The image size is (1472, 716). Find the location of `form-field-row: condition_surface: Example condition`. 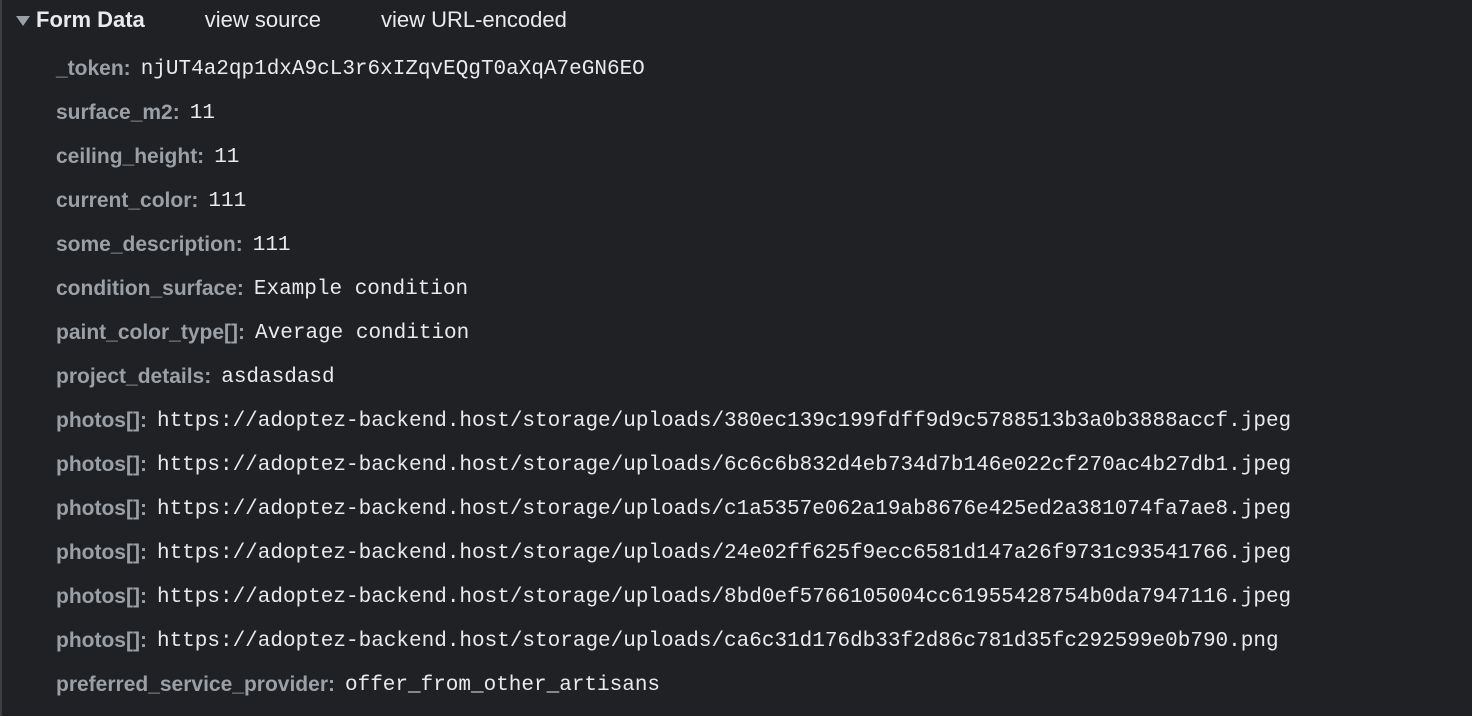

form-field-row: condition_surface: Example condition is located at coordinates (759, 289).